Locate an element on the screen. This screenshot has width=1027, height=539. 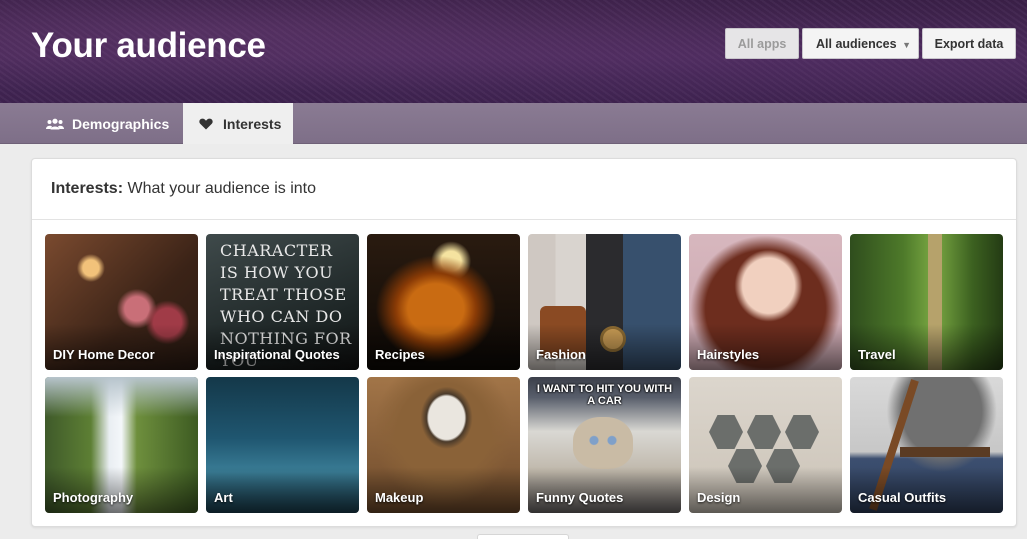
tab-demographics-label: Demographics is located at coordinates (121, 123).